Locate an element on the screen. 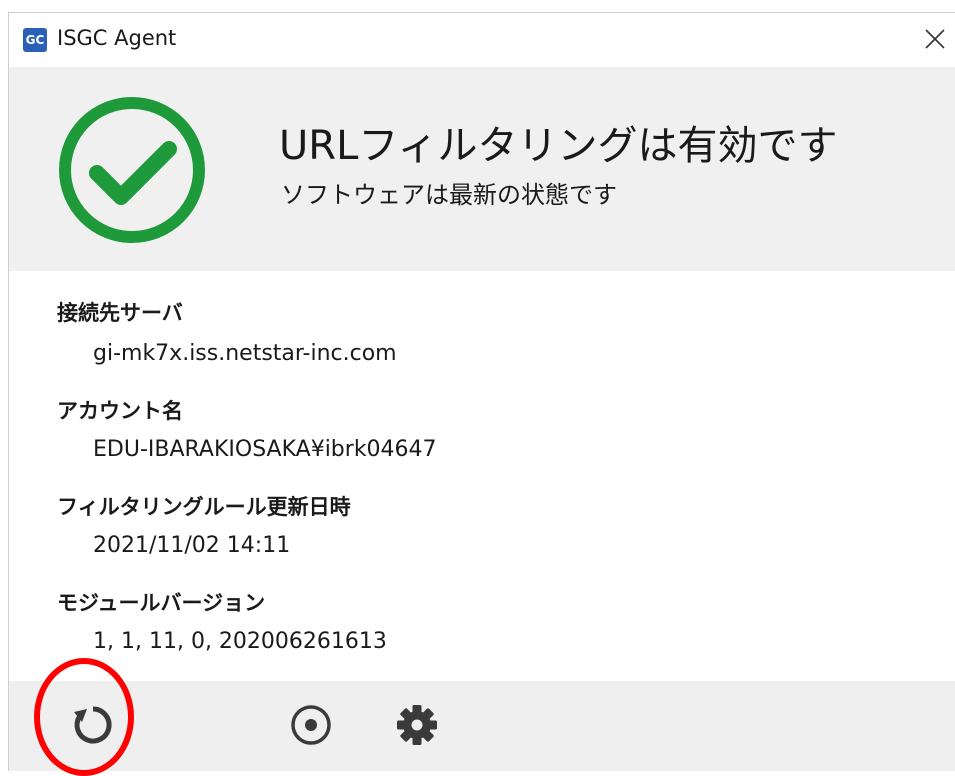  rule-updated-label: フィルタリングルール更新日時 is located at coordinates (204, 507).